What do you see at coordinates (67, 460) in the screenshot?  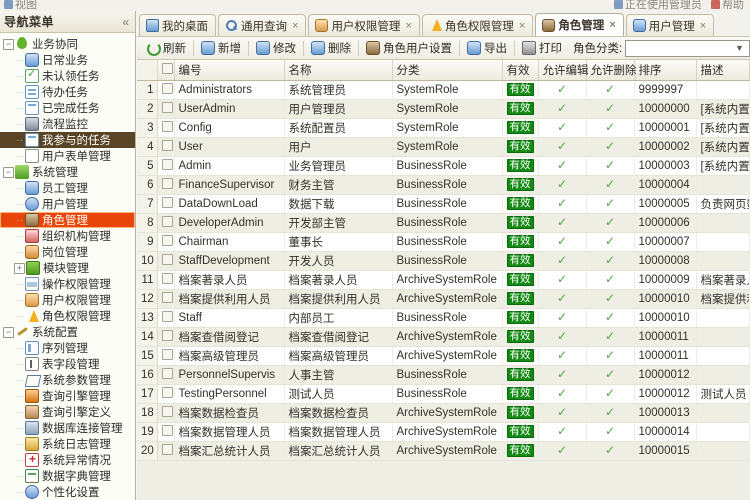 I see `sidebar-item-26: ·· 系统异常情况` at bounding box center [67, 460].